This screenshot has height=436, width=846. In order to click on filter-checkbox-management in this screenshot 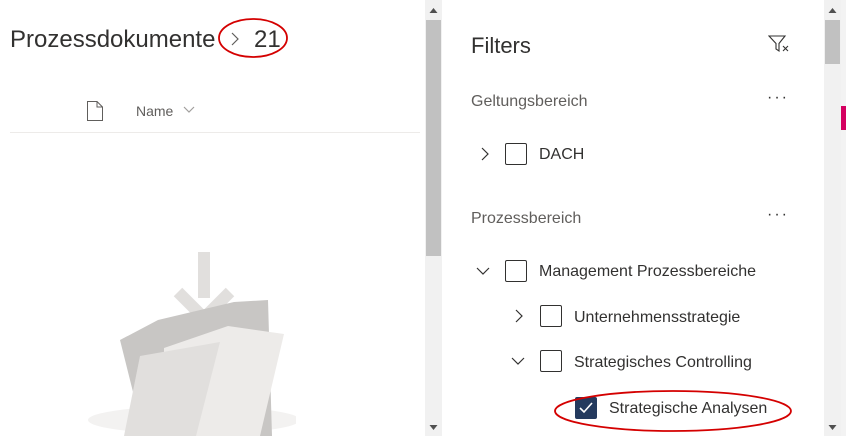, I will do `click(516, 271)`.